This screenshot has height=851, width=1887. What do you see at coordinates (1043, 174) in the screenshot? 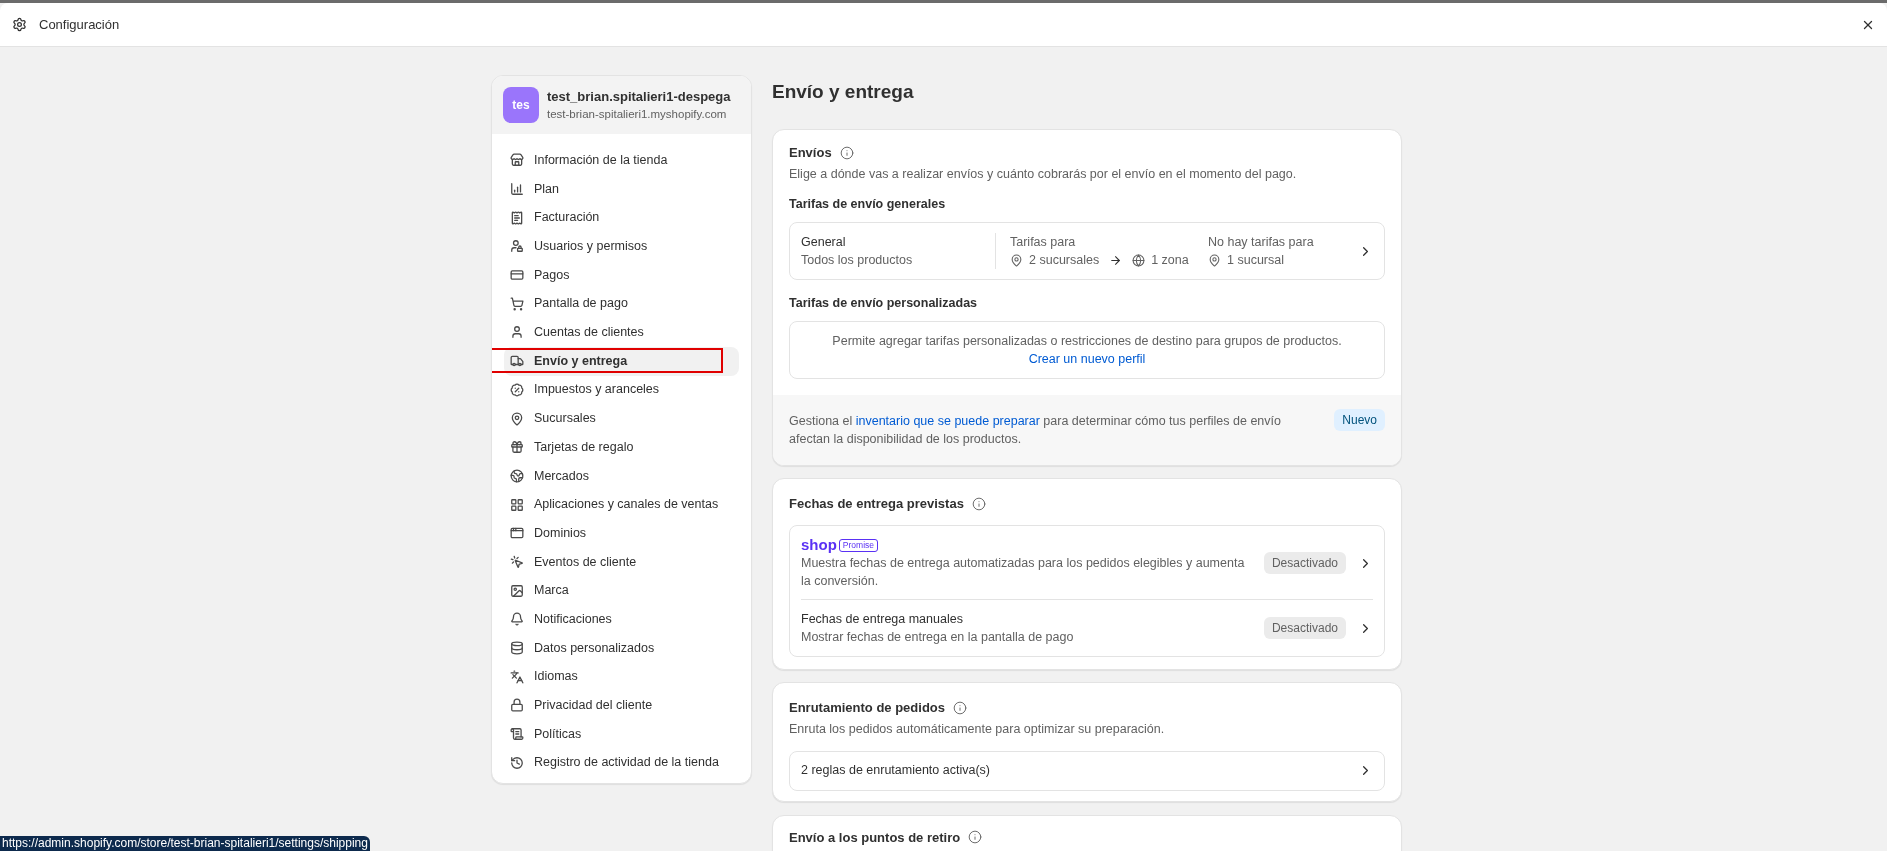
I see `section-description: Elige a dónde vas a realizar envíos y cuánto cobrarás por el envío en el momento del pago.` at bounding box center [1043, 174].